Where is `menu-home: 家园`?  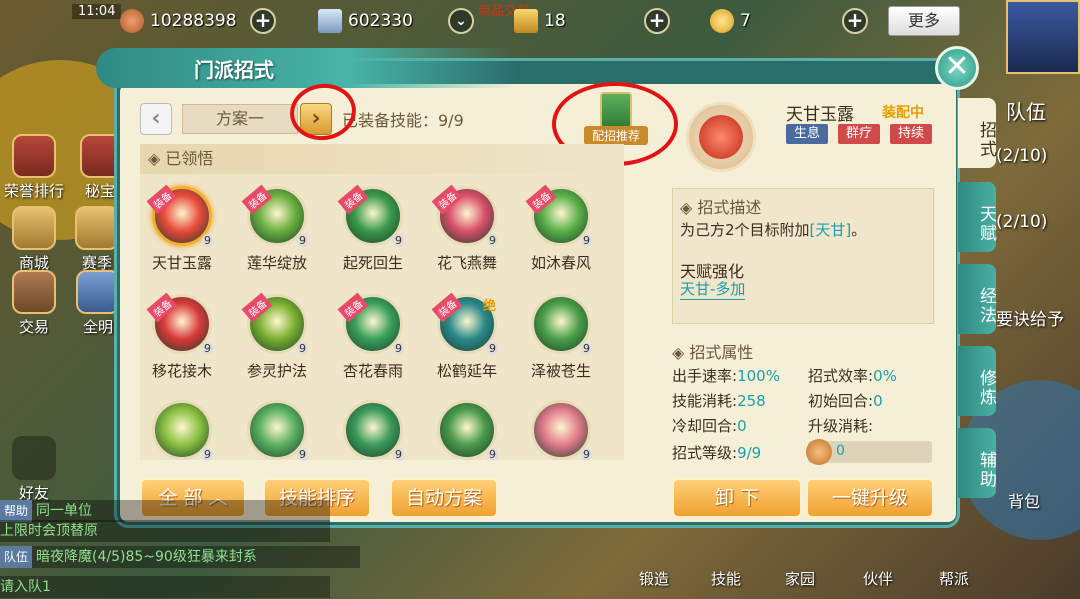
menu-home: 家园 is located at coordinates (800, 578).